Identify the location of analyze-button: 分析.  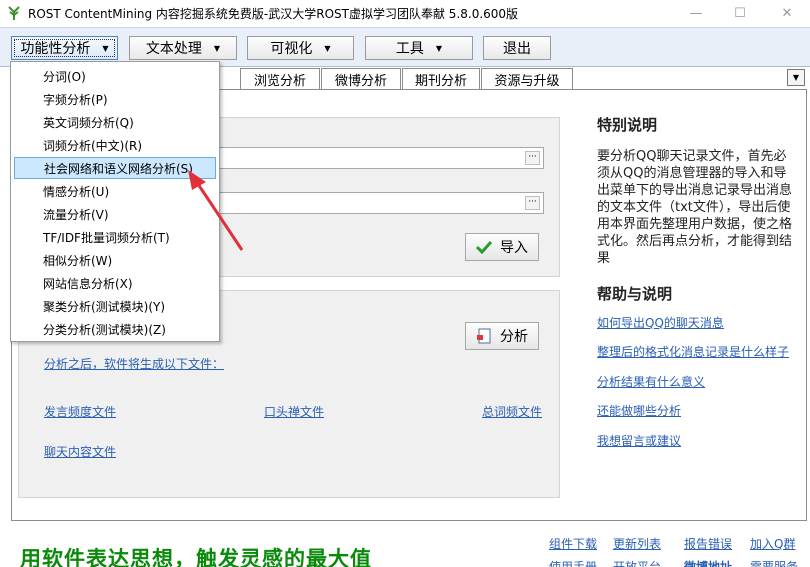
(502, 336).